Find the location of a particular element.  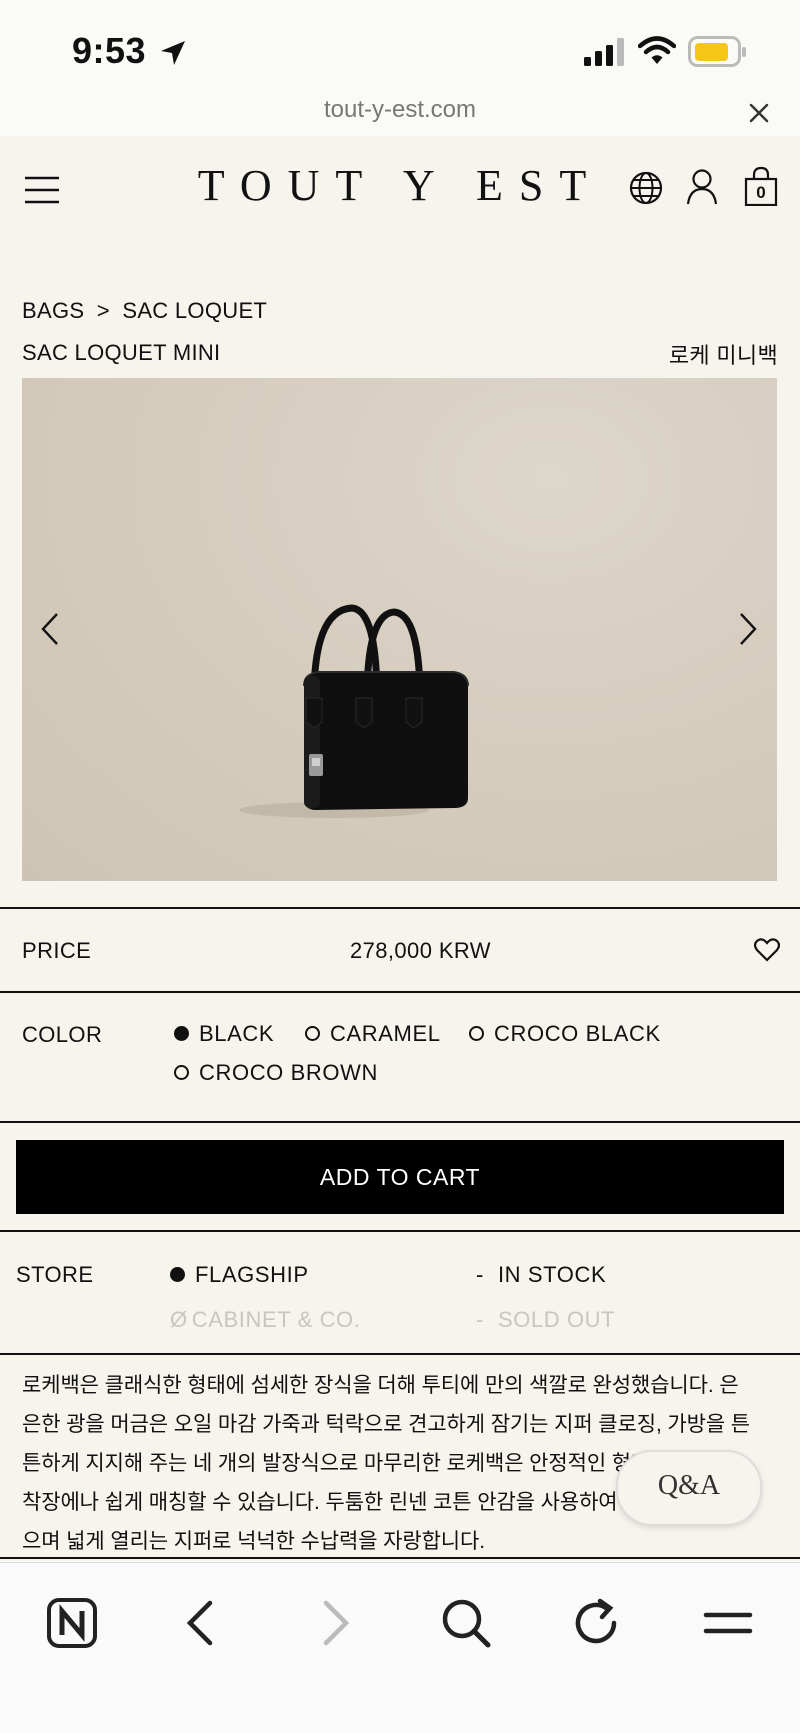

wifi-icon is located at coordinates (657, 50).